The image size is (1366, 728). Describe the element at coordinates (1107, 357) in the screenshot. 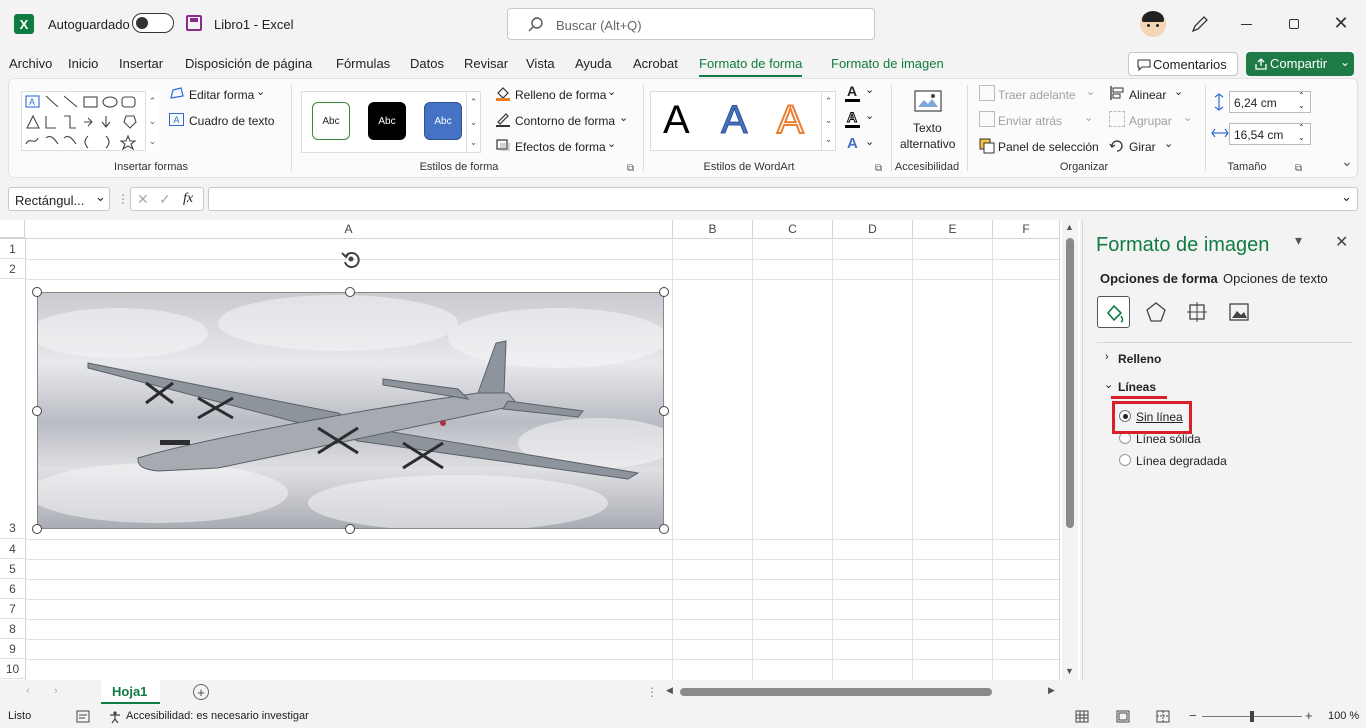

I see `fill-section-chevron-icon: ›` at that location.